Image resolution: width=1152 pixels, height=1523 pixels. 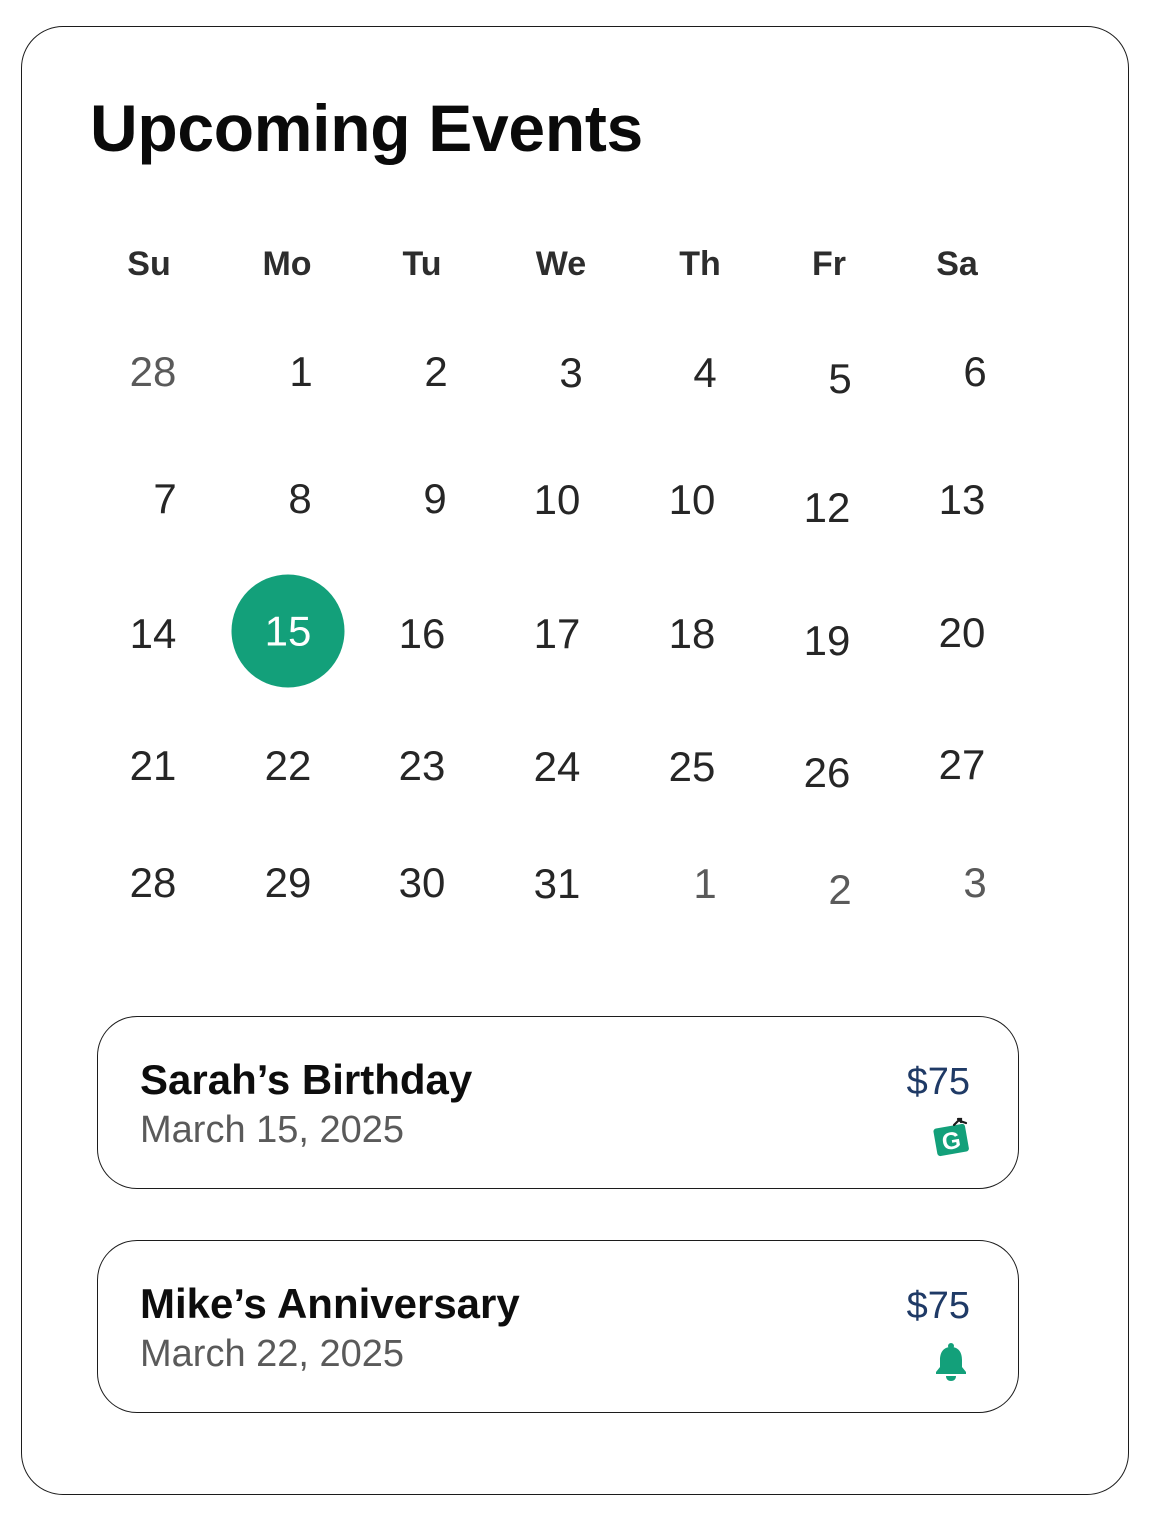 What do you see at coordinates (164, 499) in the screenshot?
I see `calendar-day: 7` at bounding box center [164, 499].